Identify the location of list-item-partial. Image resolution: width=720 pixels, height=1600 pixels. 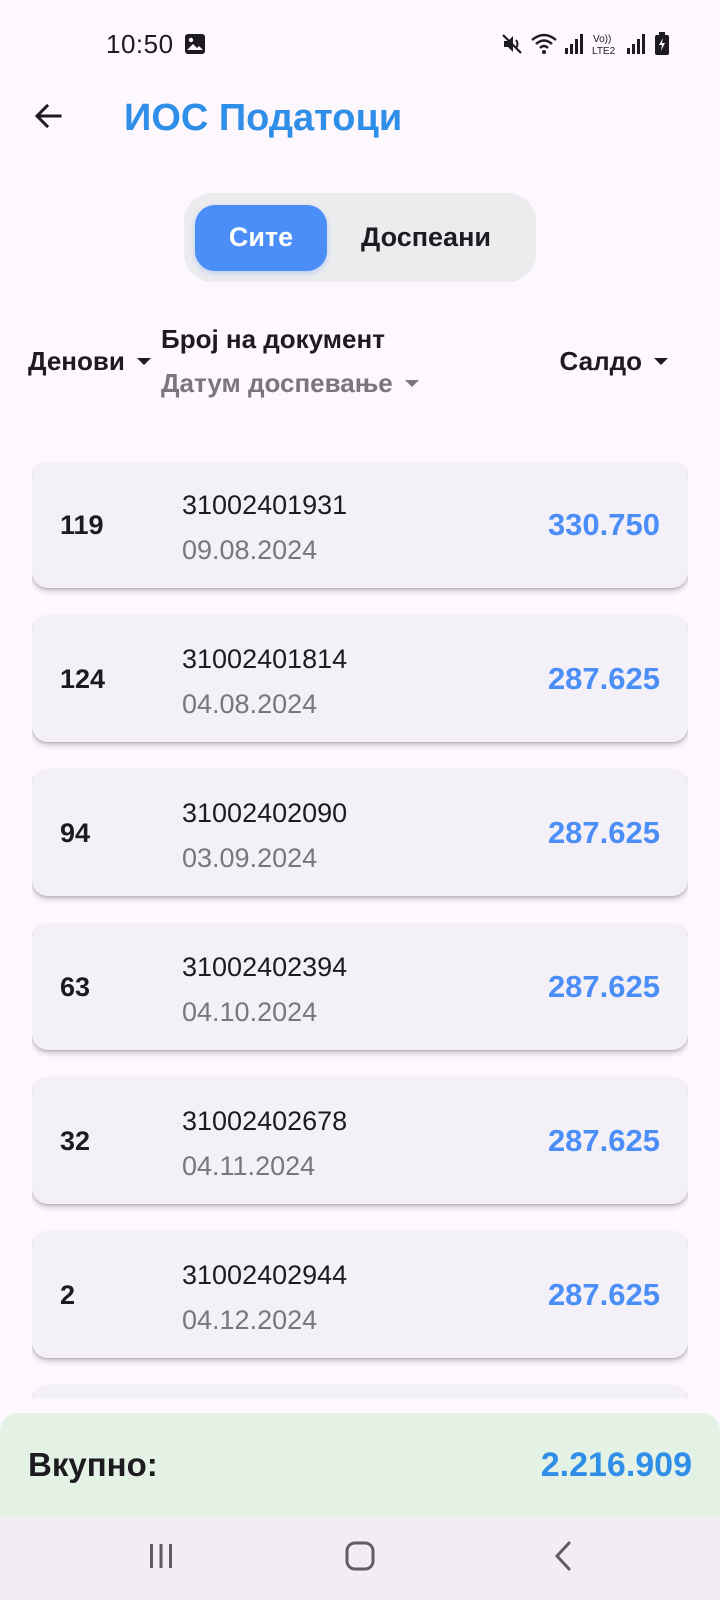
(360, 1392).